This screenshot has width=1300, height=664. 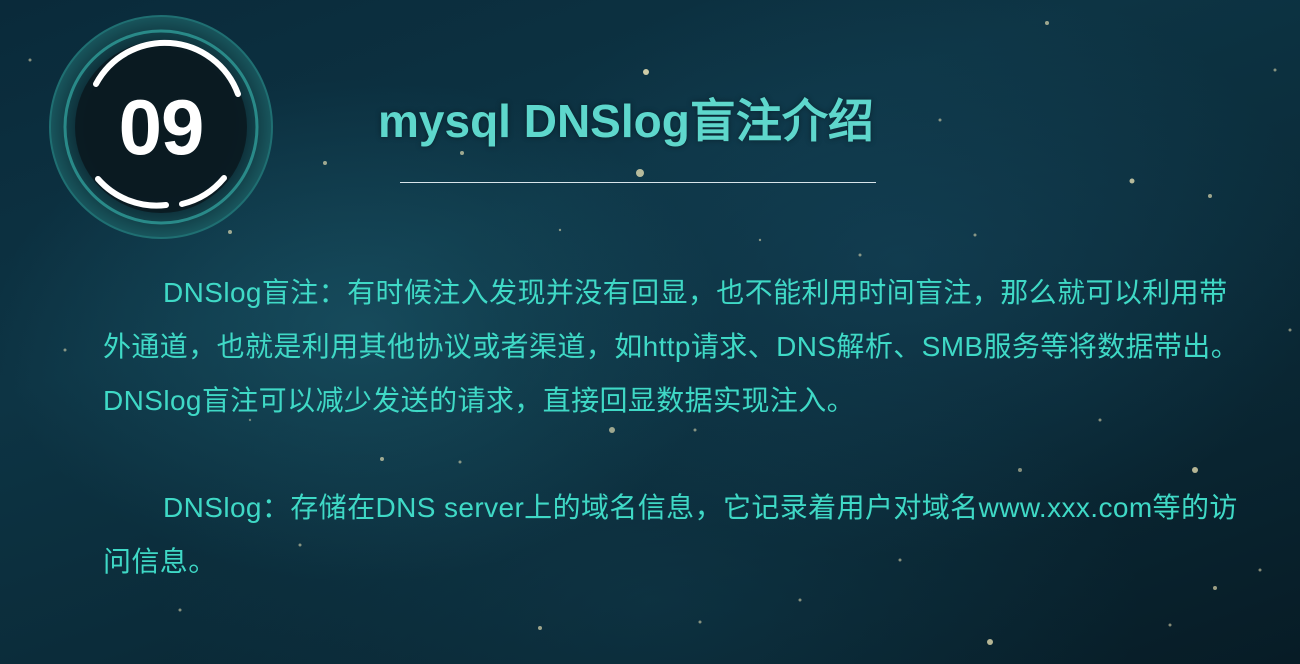 I want to click on section-number-badge: 09, so click(x=161, y=127).